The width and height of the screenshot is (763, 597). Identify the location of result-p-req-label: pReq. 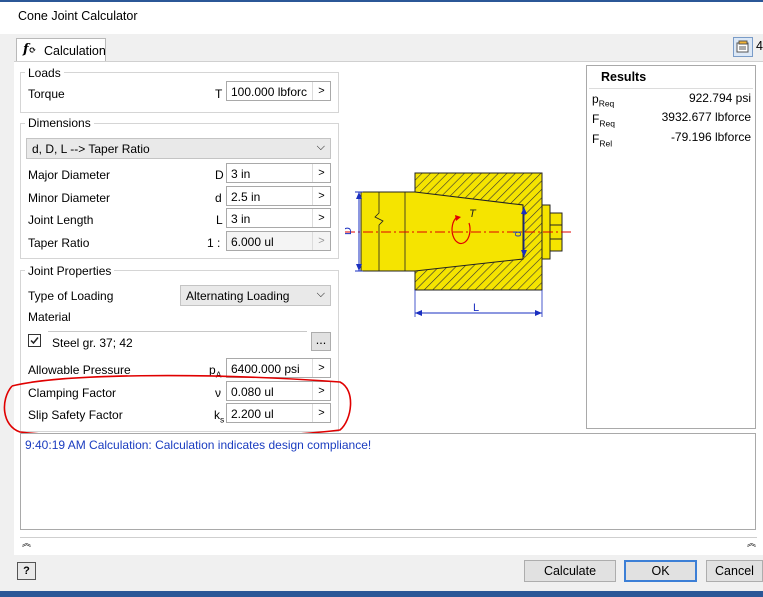
(603, 100).